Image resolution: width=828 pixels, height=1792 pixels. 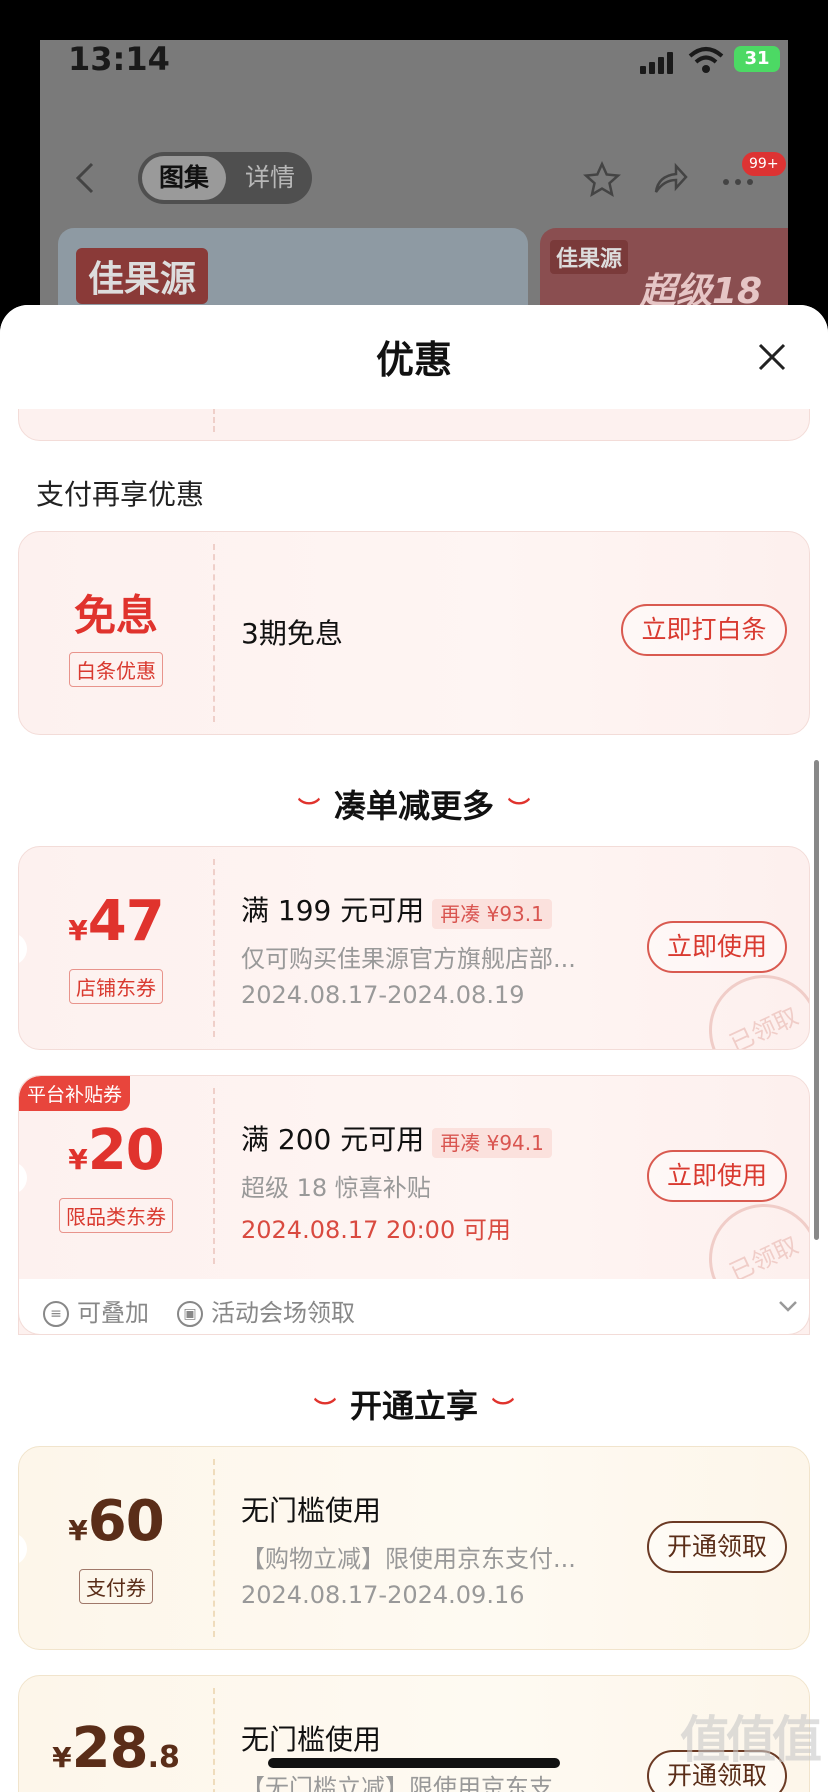 What do you see at coordinates (751, 1740) in the screenshot?
I see `watermark-logo: 值值值` at bounding box center [751, 1740].